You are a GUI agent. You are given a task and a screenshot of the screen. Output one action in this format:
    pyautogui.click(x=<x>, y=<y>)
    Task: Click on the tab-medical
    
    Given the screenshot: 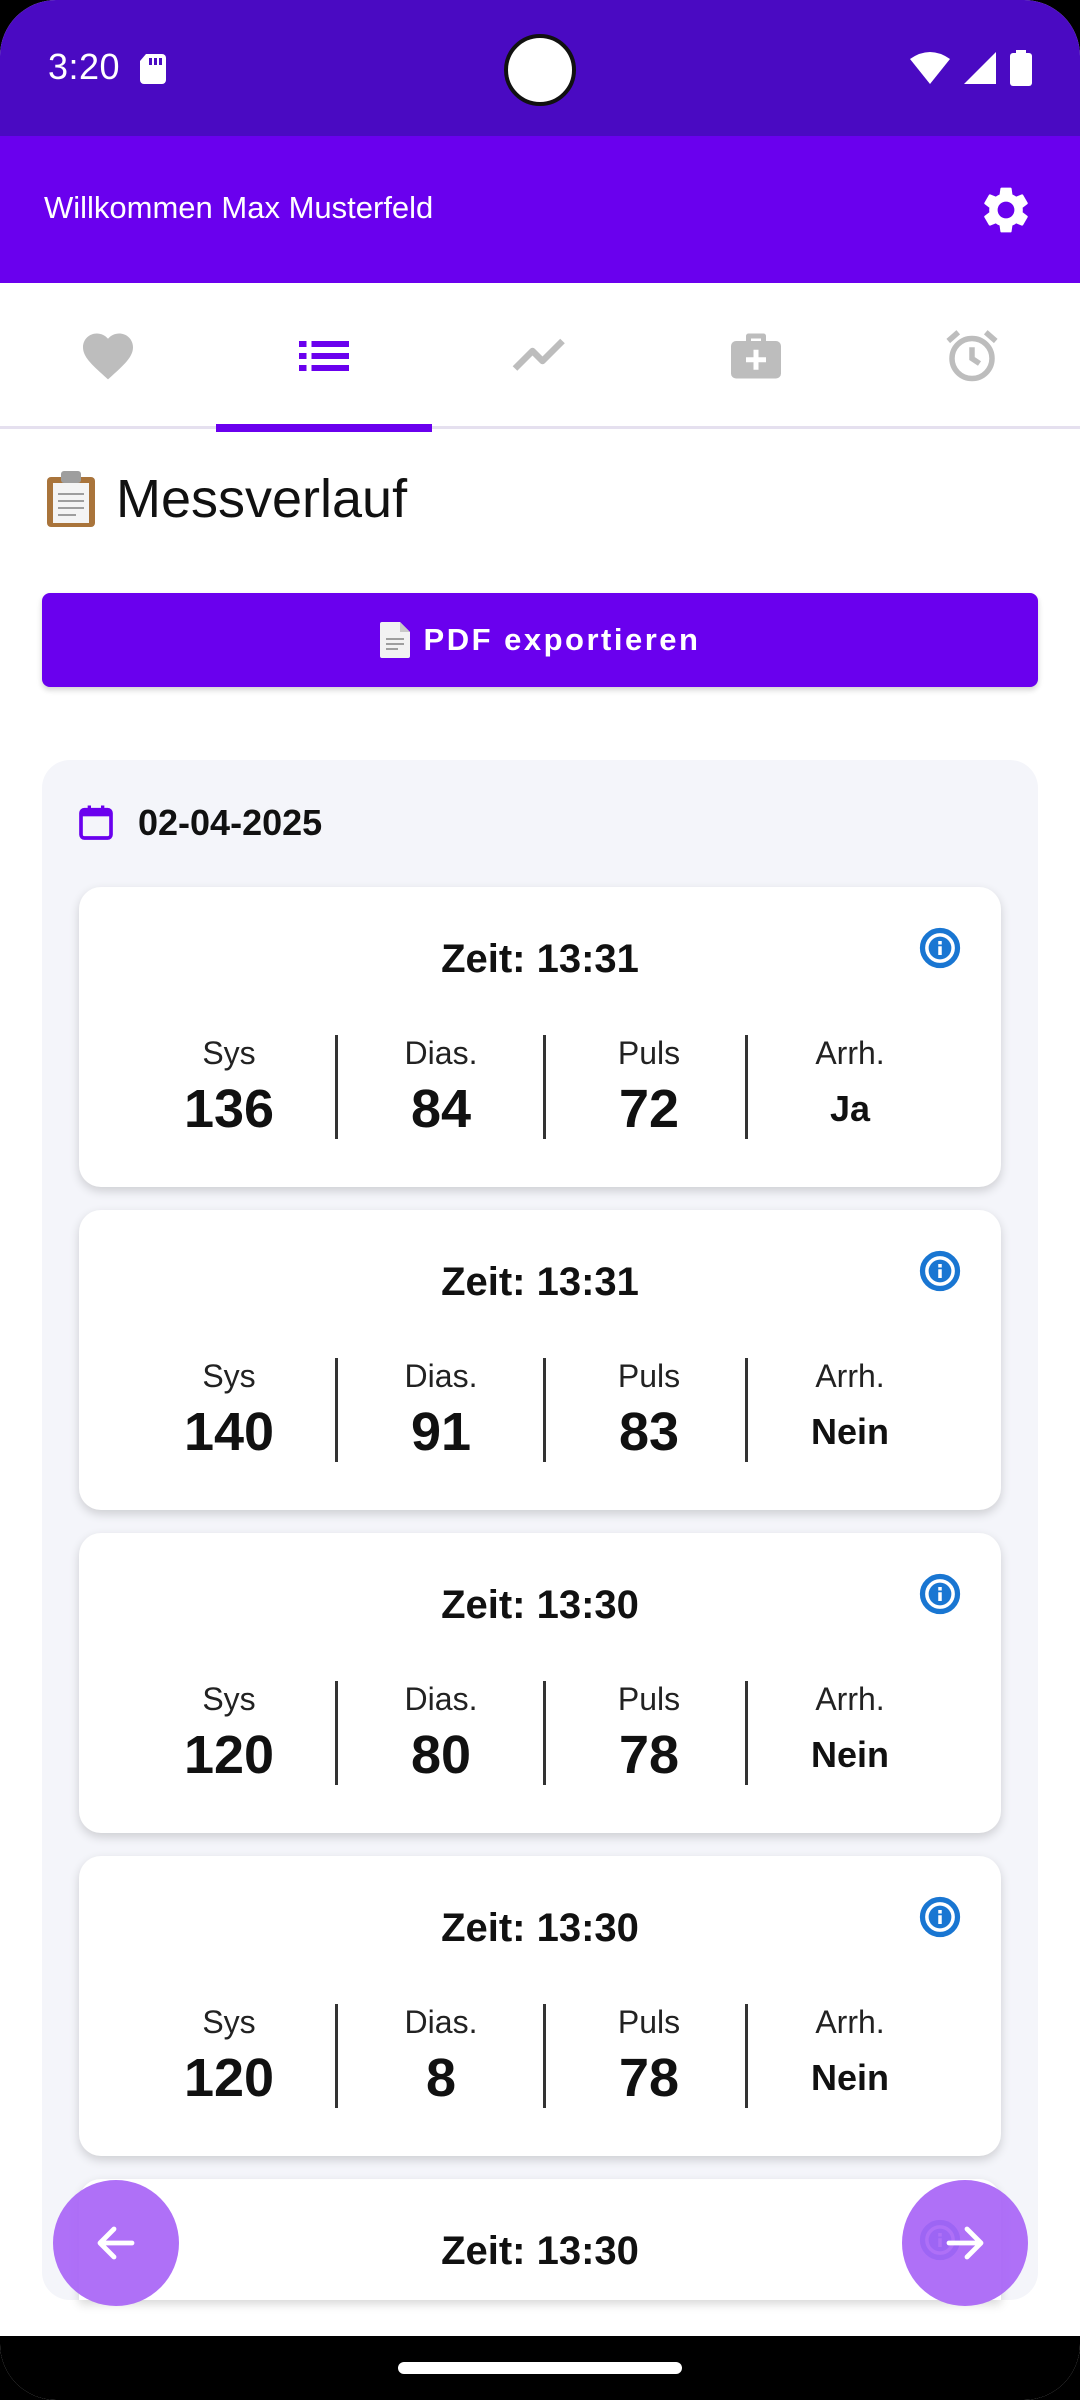 What is the action you would take?
    pyautogui.click(x=756, y=356)
    